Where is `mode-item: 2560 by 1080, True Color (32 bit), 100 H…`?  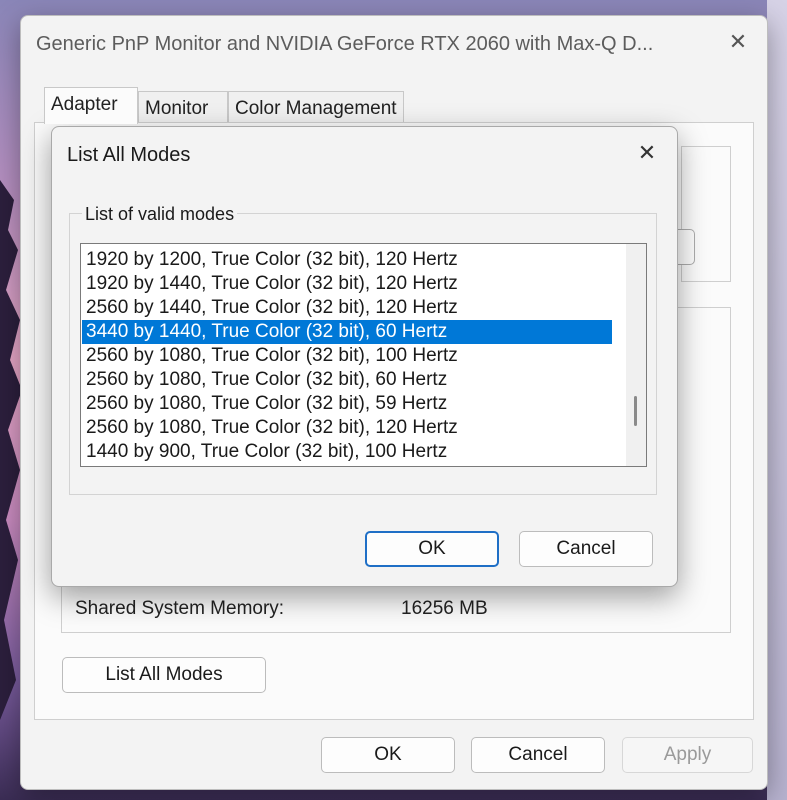
mode-item: 2560 by 1080, True Color (32 bit), 100 H… is located at coordinates (347, 356).